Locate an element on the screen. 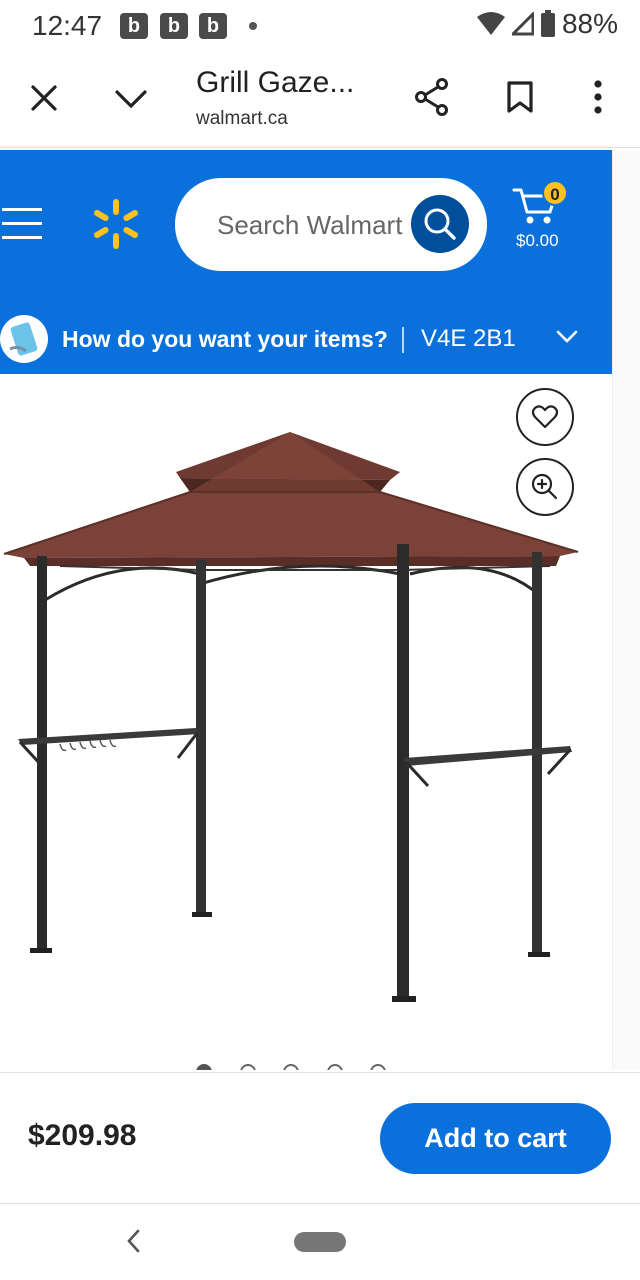 The width and height of the screenshot is (640, 1280). browser-toolbar: Grill Gaze... walmart.ca is located at coordinates (320, 100).